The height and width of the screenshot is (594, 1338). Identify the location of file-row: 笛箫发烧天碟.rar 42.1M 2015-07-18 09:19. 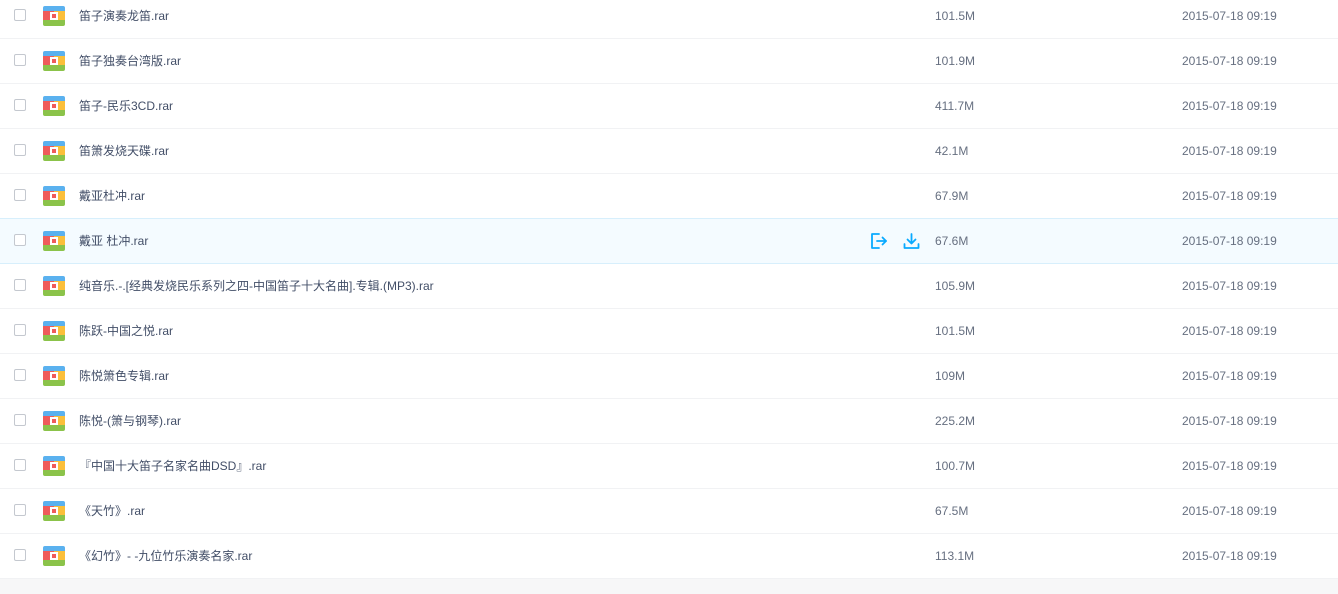
(669, 151).